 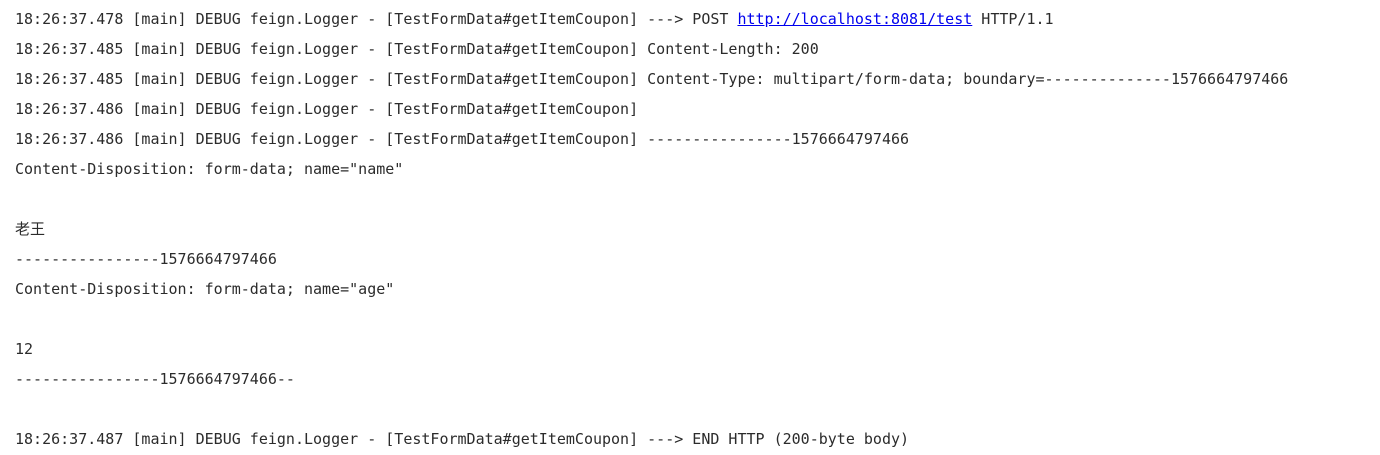 What do you see at coordinates (24, 349) in the screenshot?
I see `body-line-age-value: 12` at bounding box center [24, 349].